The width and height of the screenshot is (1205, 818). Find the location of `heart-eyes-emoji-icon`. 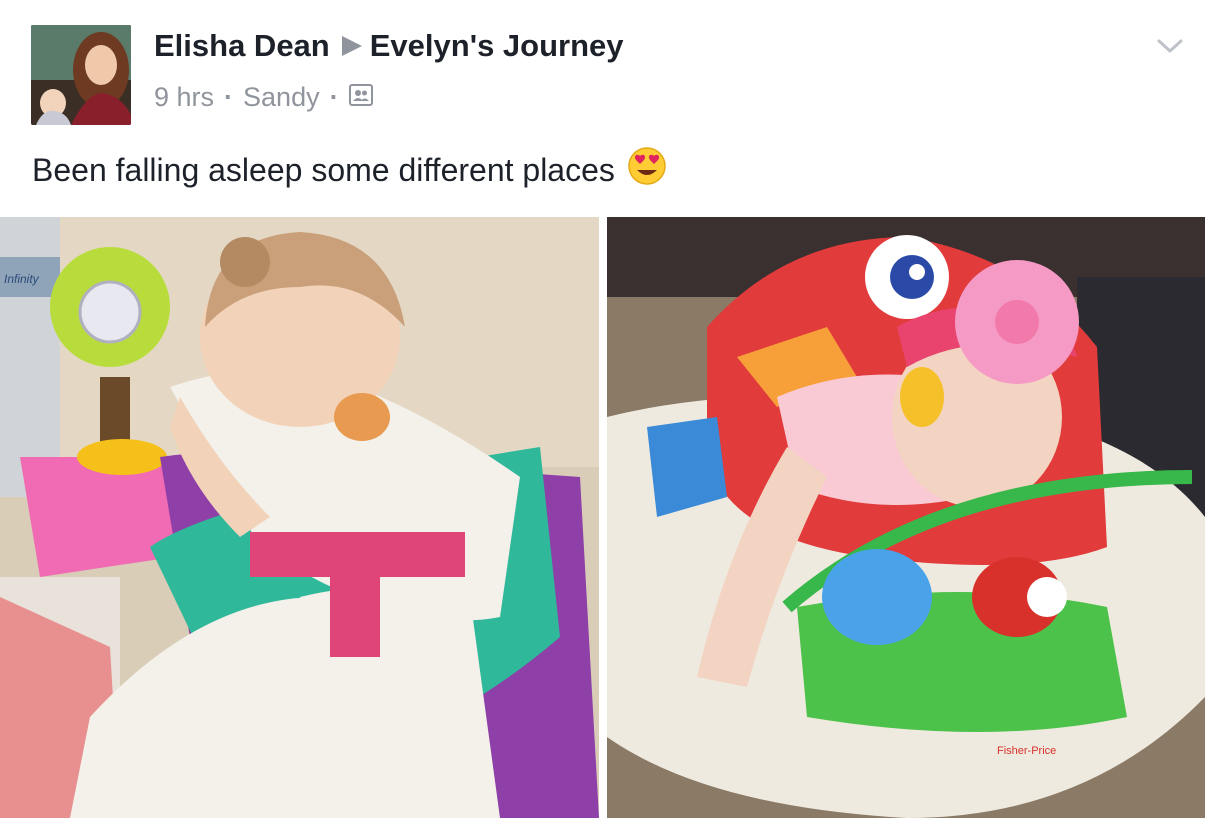

heart-eyes-emoji-icon is located at coordinates (647, 170).